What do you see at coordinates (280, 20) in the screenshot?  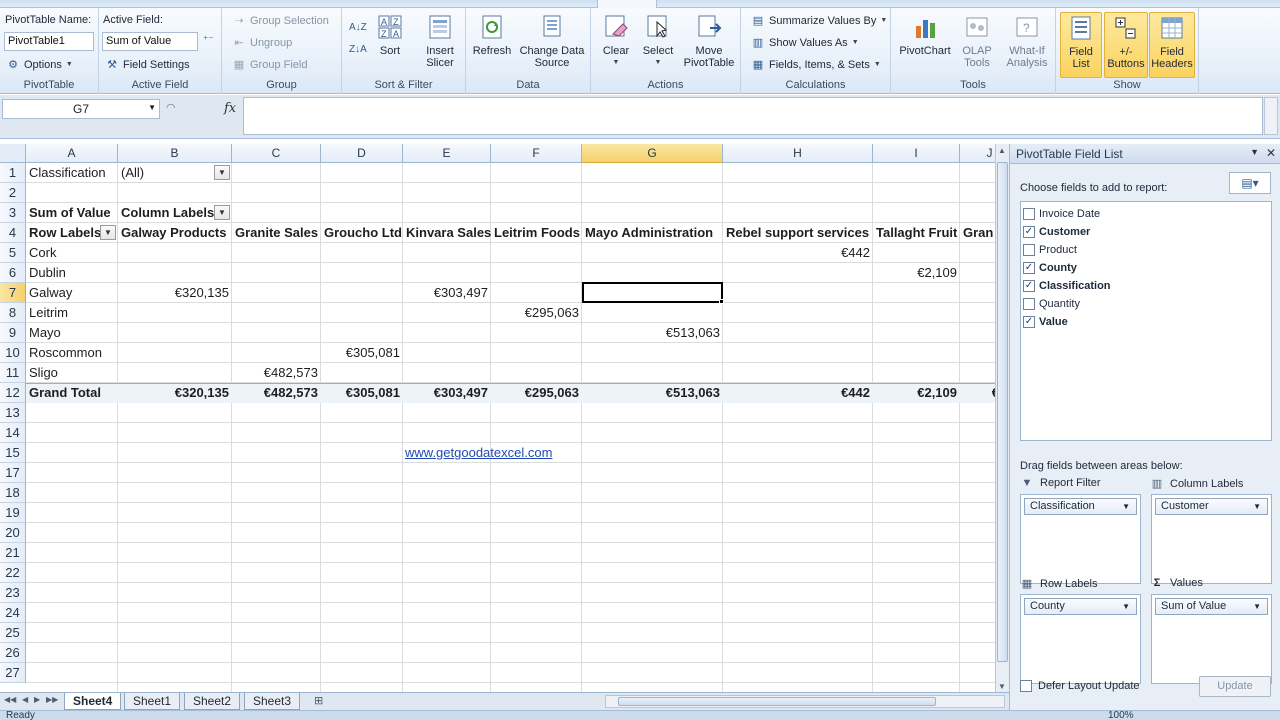 I see `group-selection-button: ➝ Group Selection` at bounding box center [280, 20].